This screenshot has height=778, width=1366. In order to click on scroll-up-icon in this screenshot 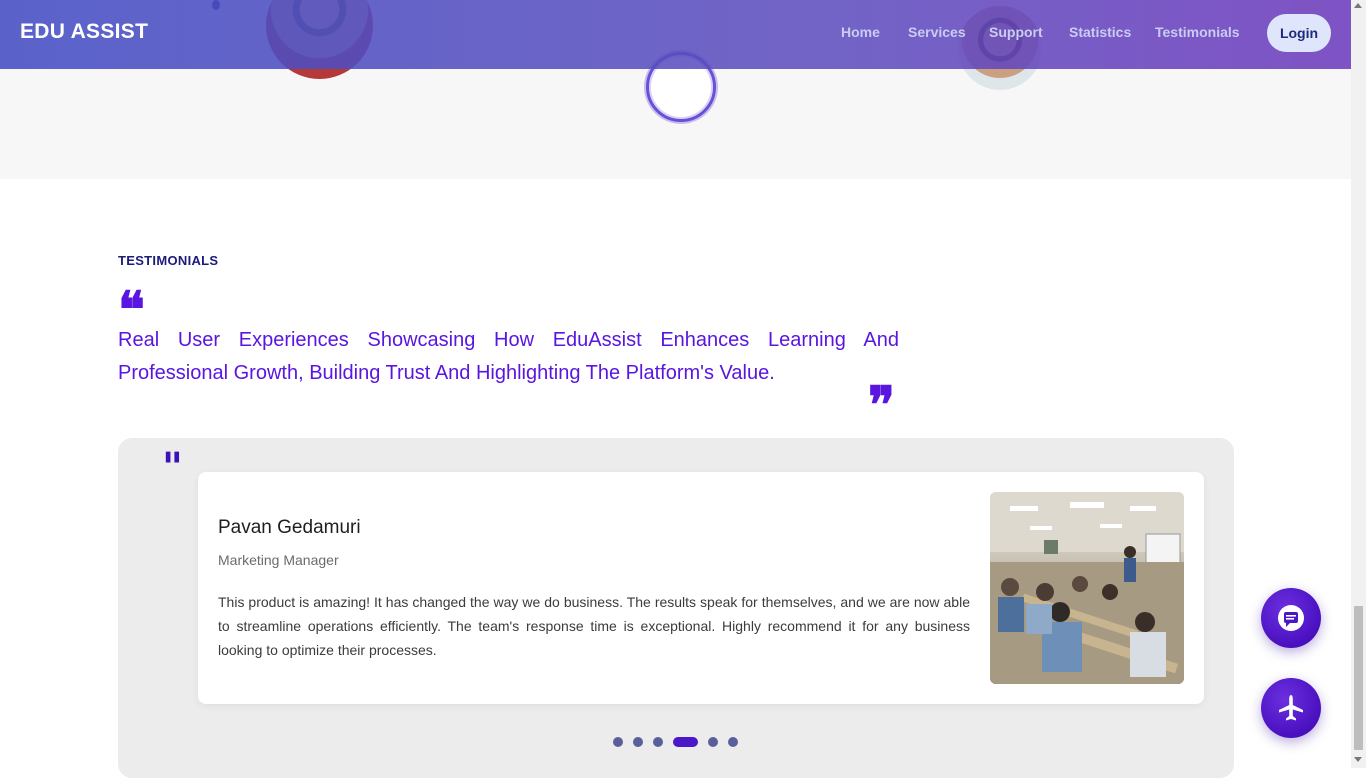, I will do `click(1358, 5)`.